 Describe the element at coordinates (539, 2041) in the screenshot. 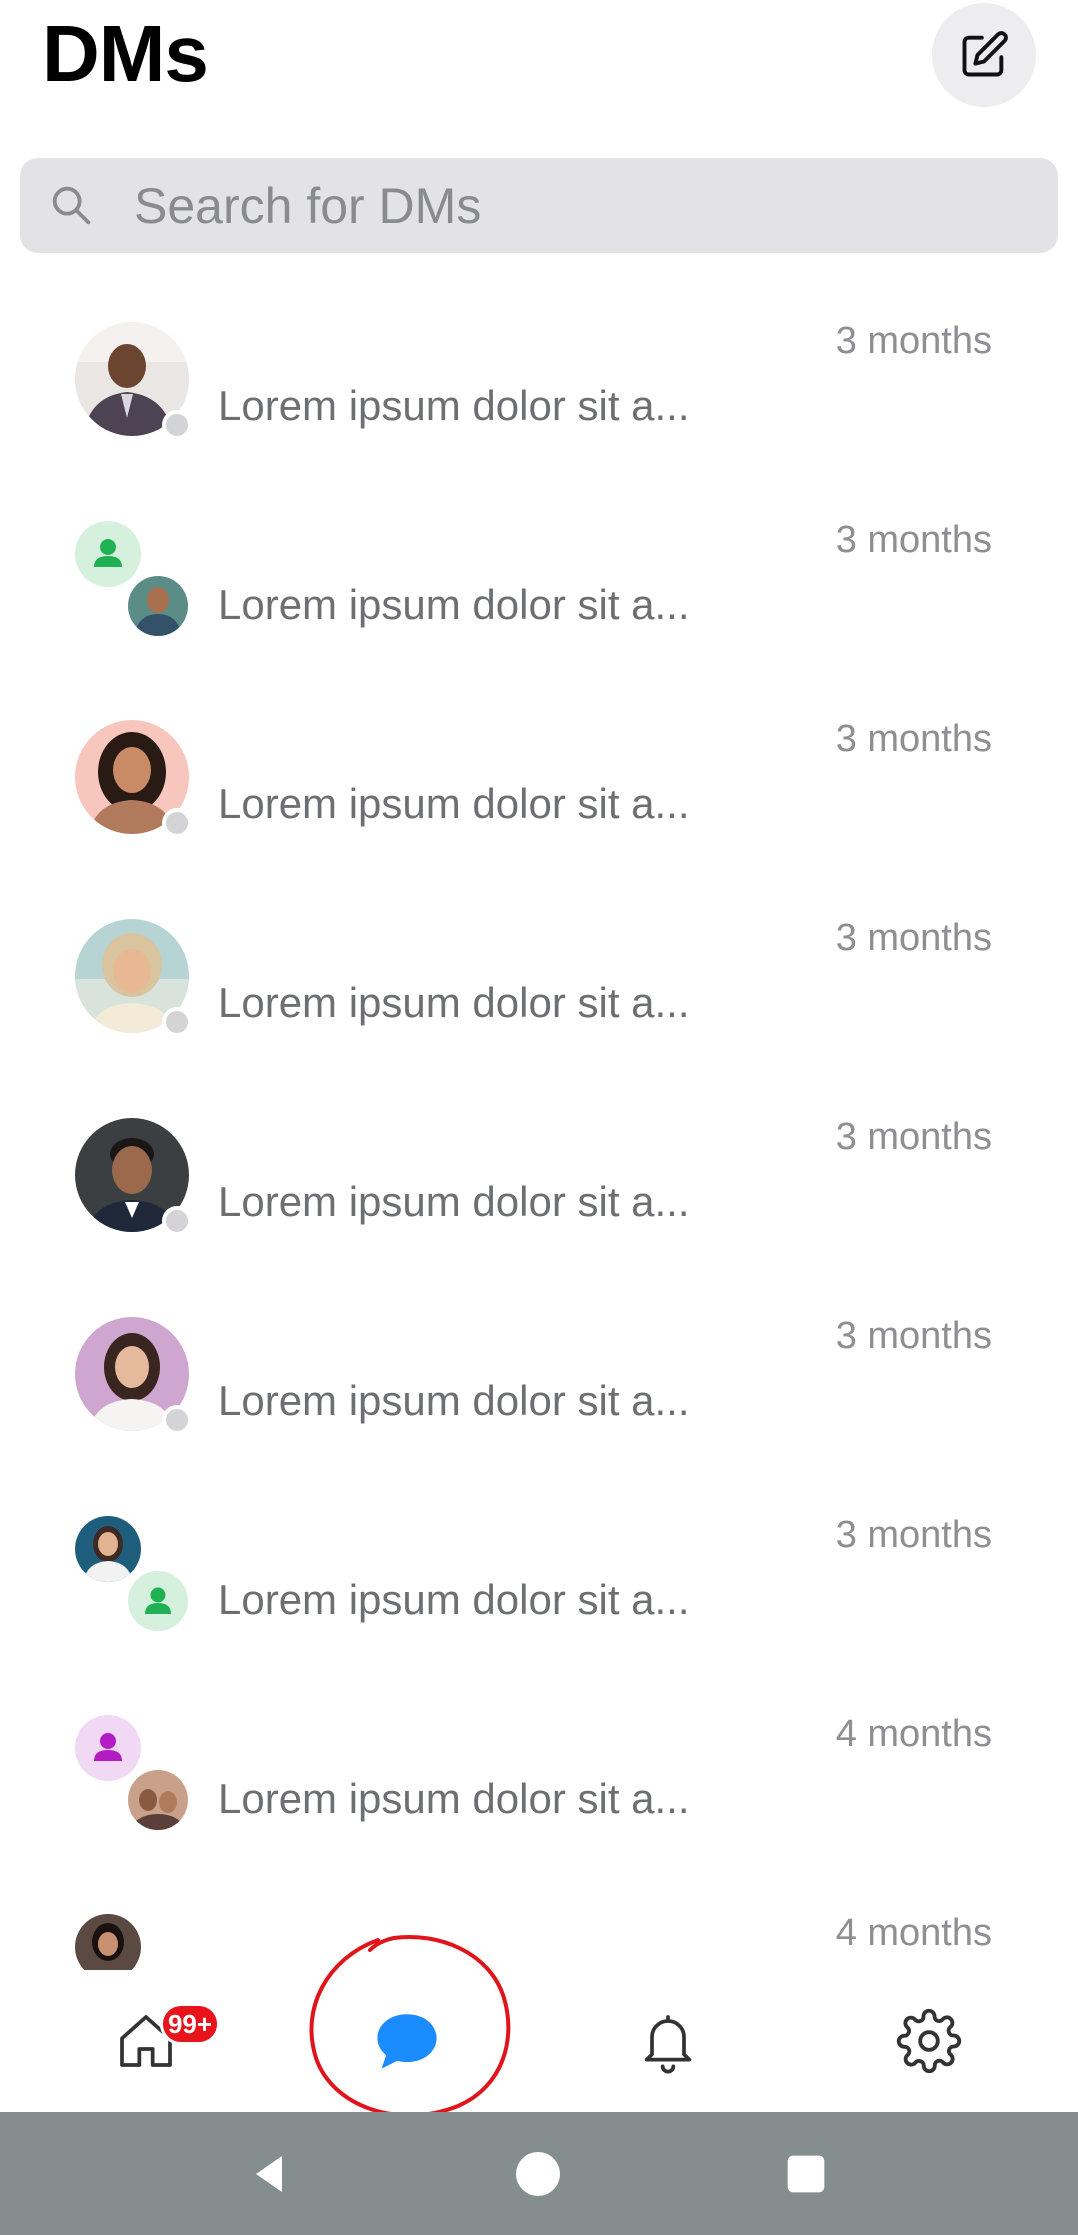

I see `bottom-nav` at that location.